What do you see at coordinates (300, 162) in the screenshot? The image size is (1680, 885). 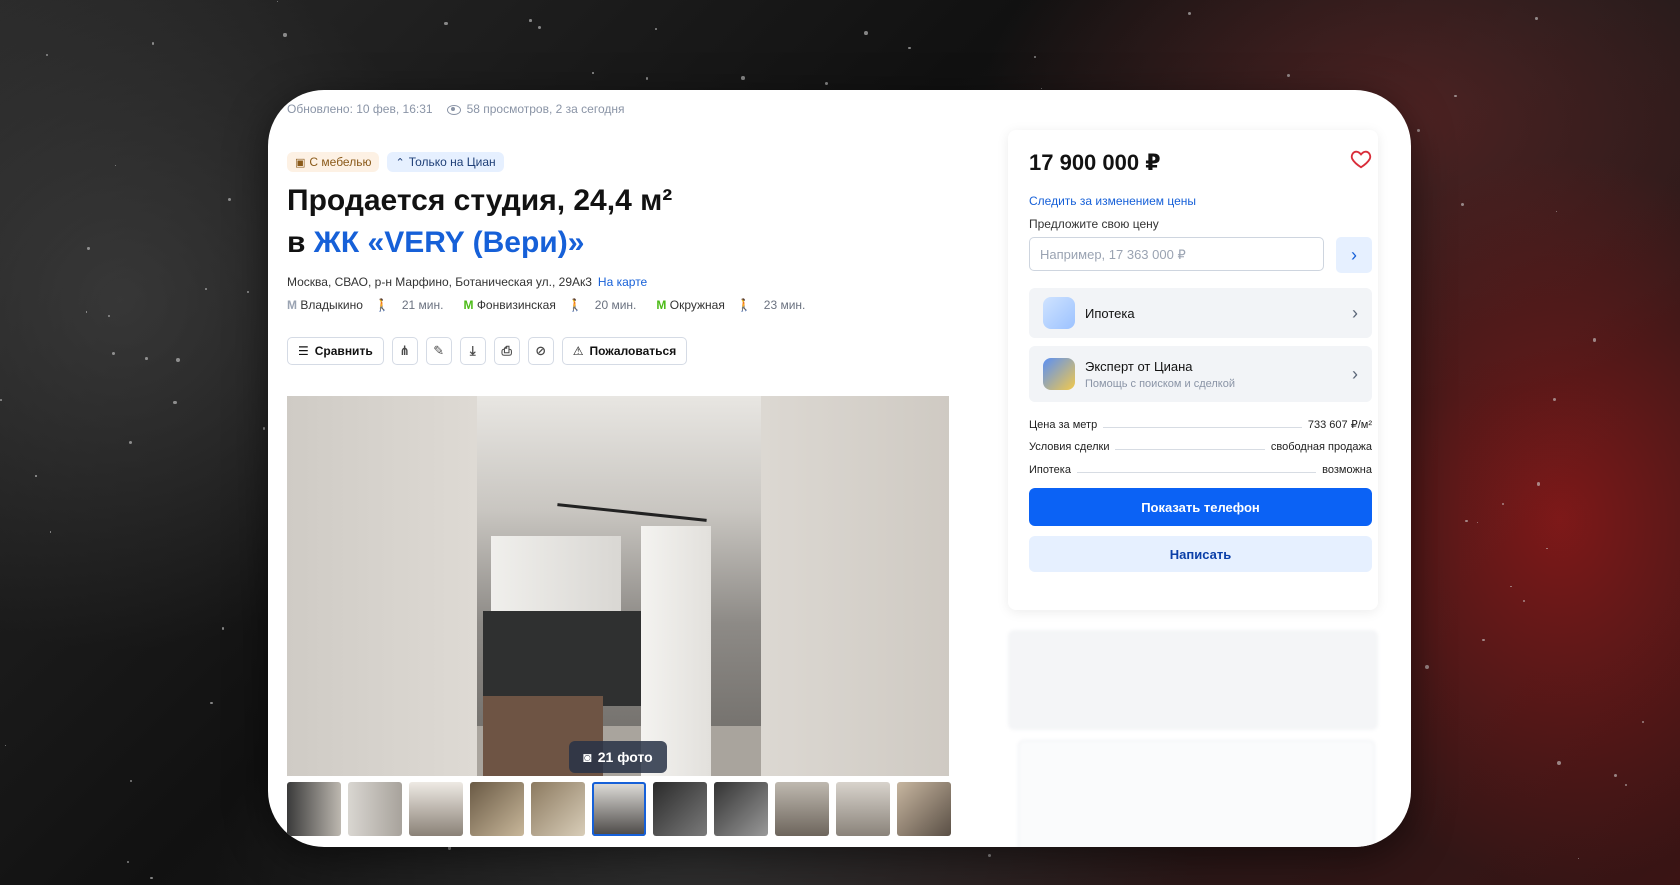 I see `sofa-icon: ▣` at bounding box center [300, 162].